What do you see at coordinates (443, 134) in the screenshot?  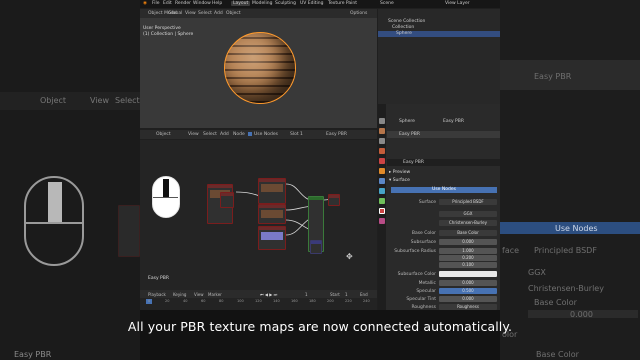 I see `material-slot-list: Easy PBR` at bounding box center [443, 134].